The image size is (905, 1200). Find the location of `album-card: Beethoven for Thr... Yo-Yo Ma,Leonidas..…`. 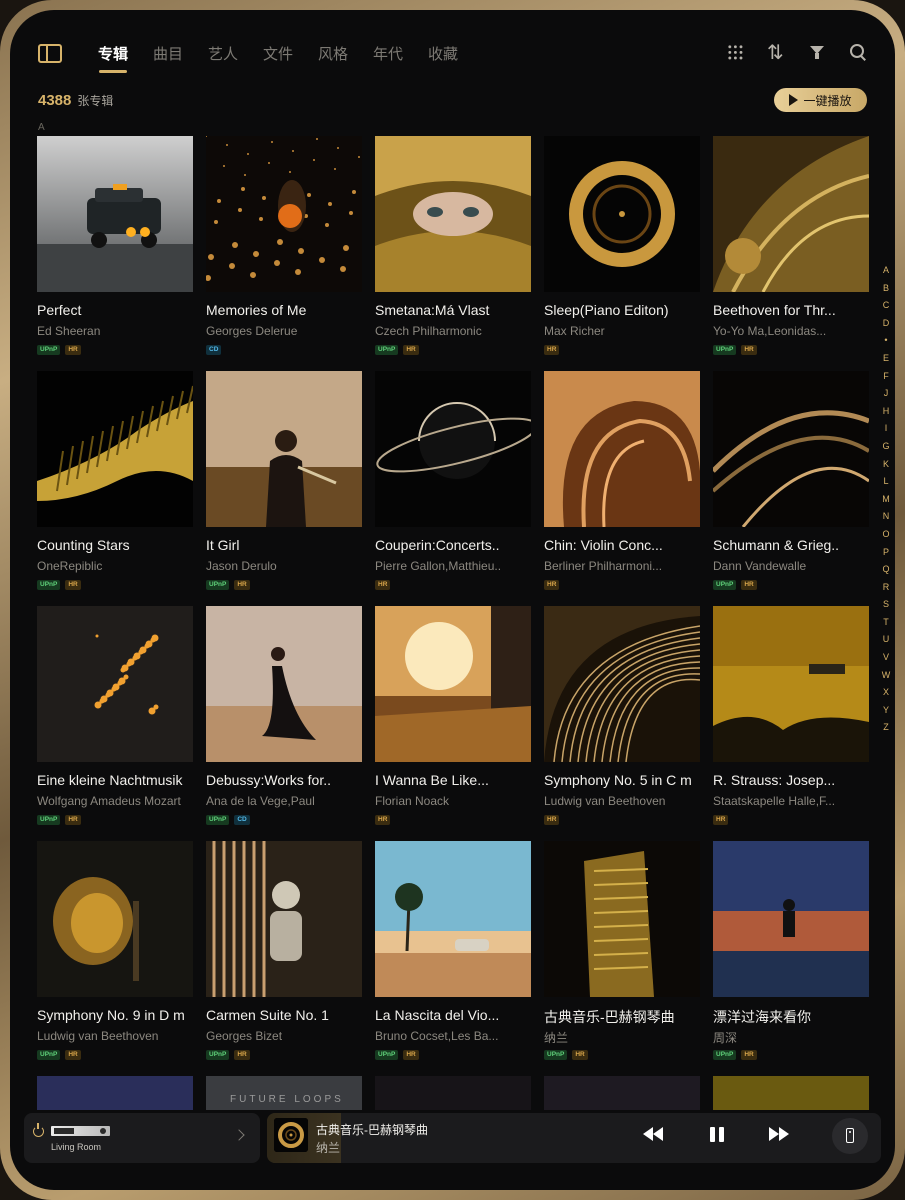

album-card: Beethoven for Thr... Yo-Yo Ma,Leonidas..… is located at coordinates (791, 248).